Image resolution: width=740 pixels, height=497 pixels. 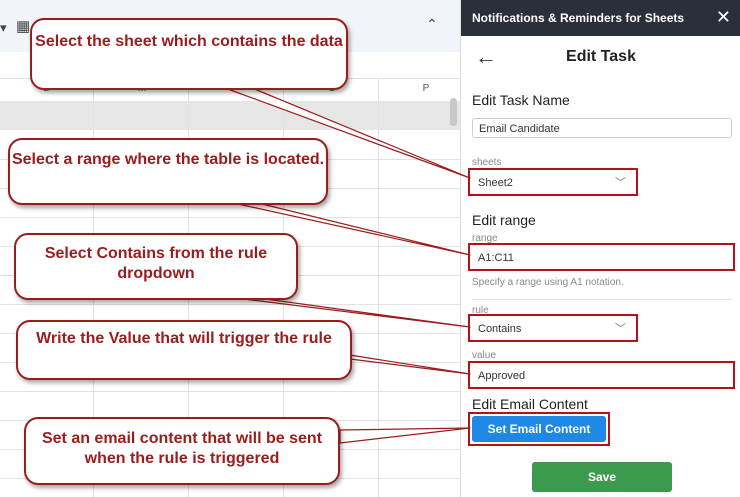 What do you see at coordinates (486, 162) in the screenshot?
I see `sheets-label: sheets` at bounding box center [486, 162].